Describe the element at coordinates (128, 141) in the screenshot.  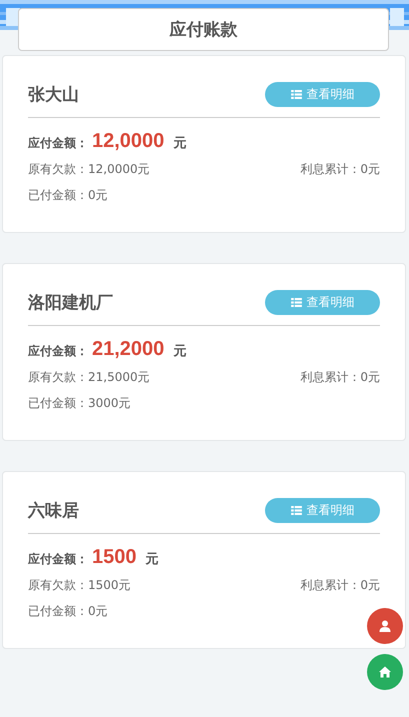
I see `amount-value: 12,0000` at that location.